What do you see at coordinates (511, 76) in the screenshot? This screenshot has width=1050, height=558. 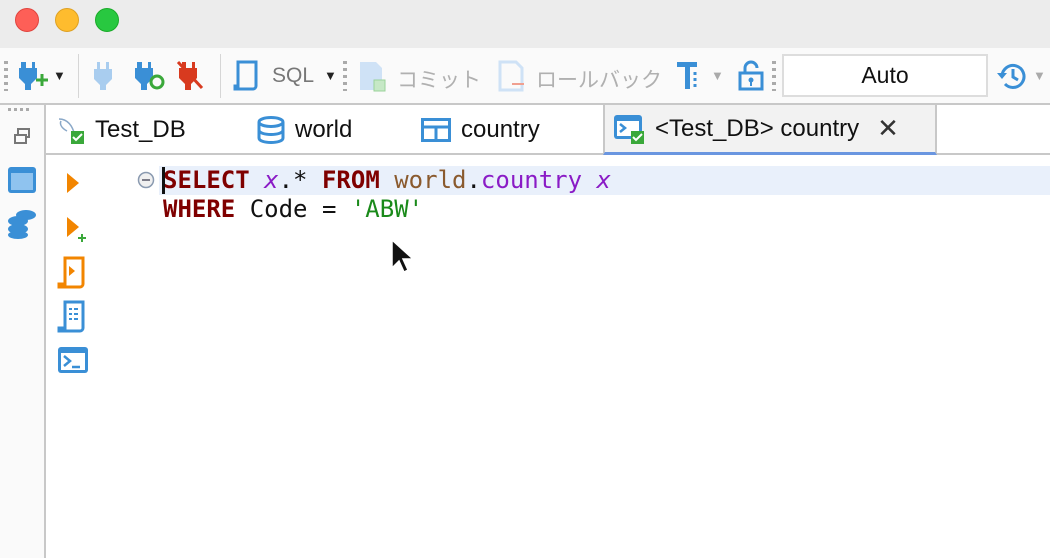 I see `rollback-icon` at bounding box center [511, 76].